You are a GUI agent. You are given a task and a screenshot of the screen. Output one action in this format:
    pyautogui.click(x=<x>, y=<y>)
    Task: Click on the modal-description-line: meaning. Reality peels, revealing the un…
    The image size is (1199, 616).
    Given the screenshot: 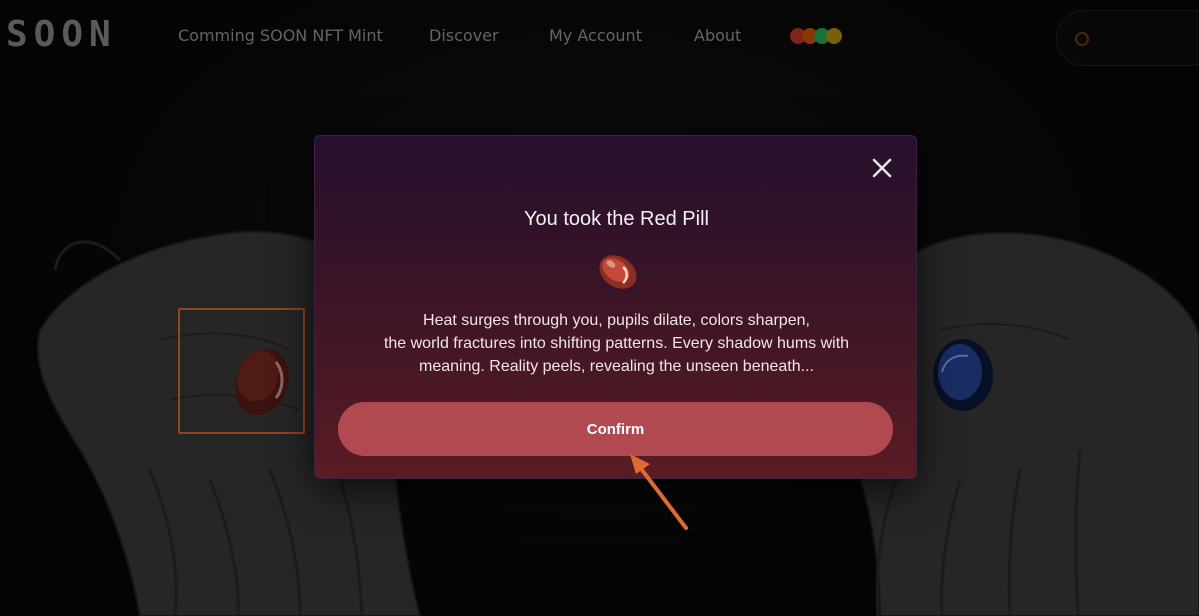 What is the action you would take?
    pyautogui.click(x=616, y=366)
    